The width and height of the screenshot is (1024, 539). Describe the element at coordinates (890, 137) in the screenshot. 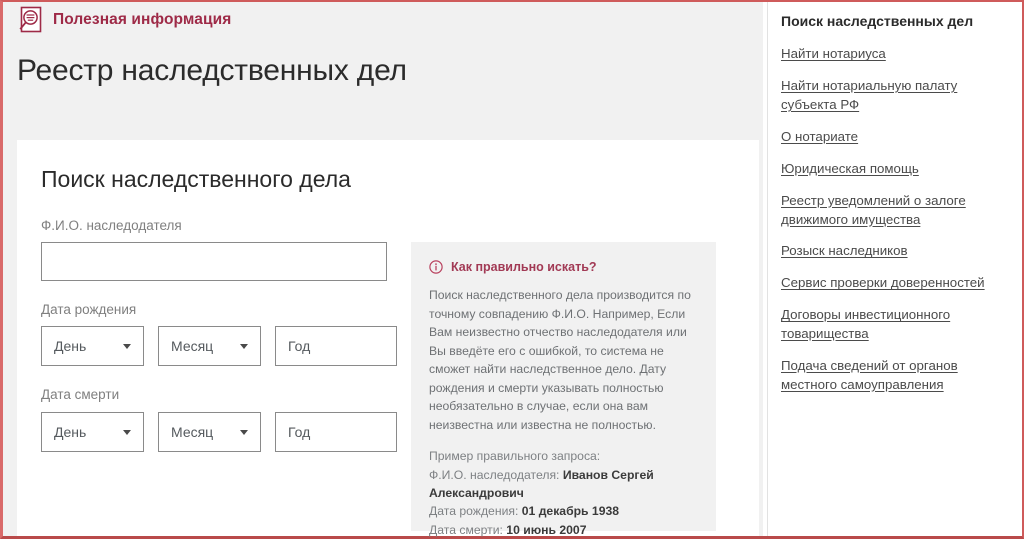

I see `sidebar-link-about-notariat: О нотариате` at that location.